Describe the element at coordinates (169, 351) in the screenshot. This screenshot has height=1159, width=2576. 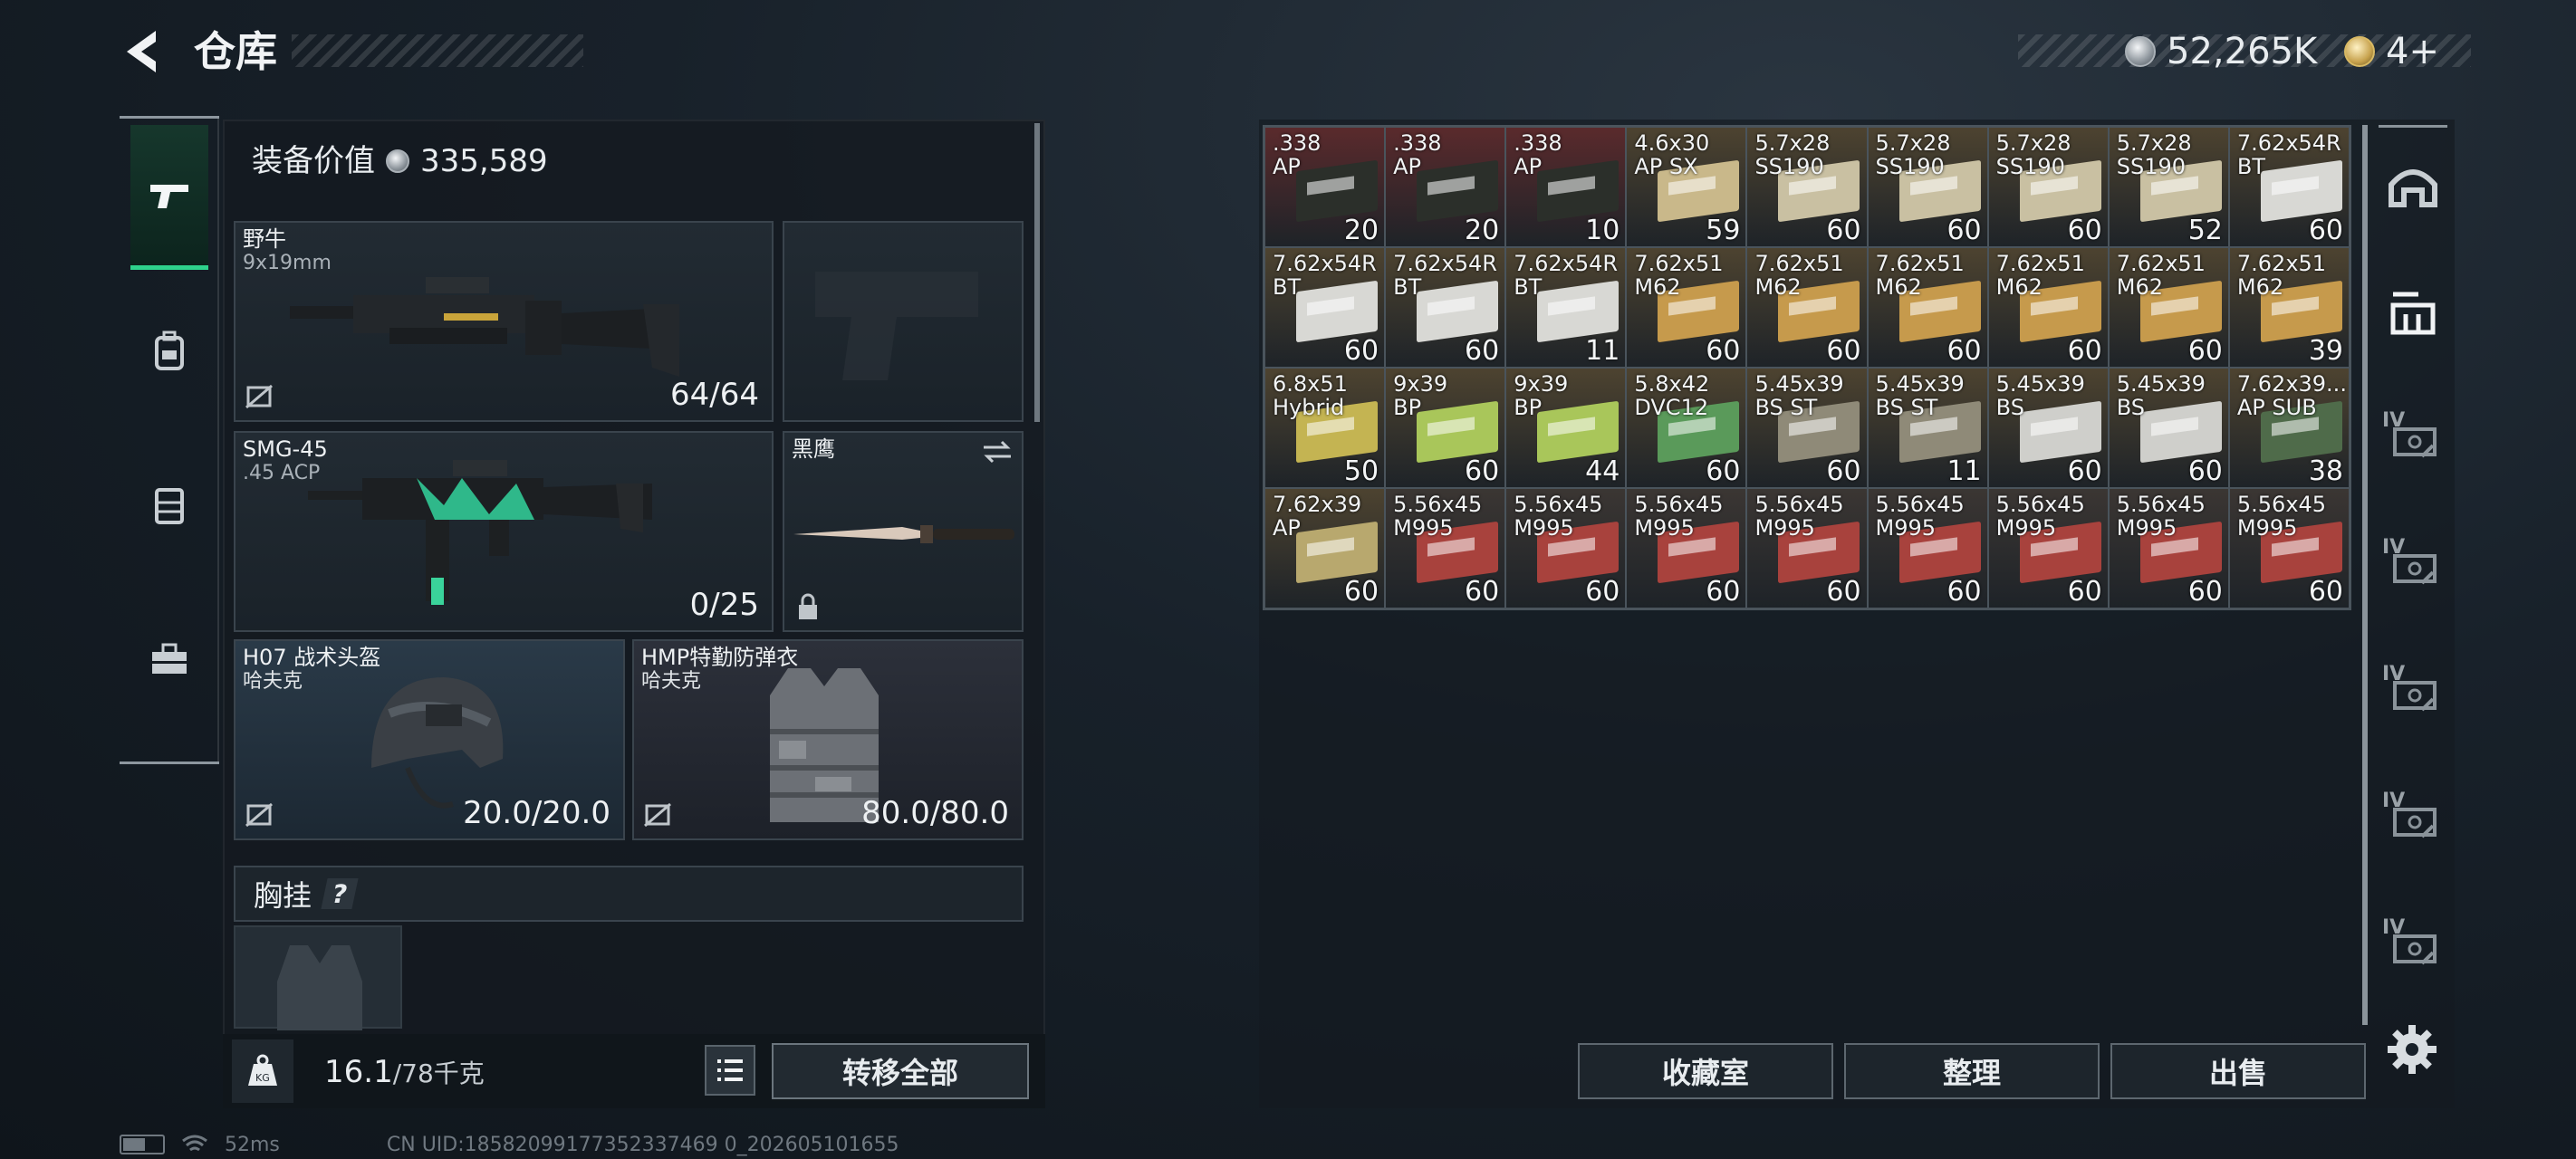
I see `tab-backpack` at that location.